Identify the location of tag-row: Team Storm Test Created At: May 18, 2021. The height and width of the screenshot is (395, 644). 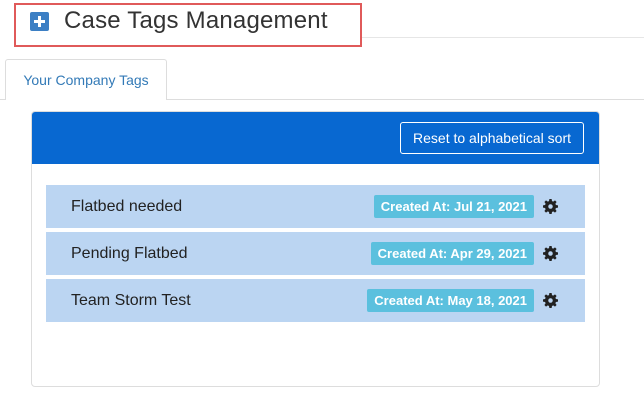
(315, 300).